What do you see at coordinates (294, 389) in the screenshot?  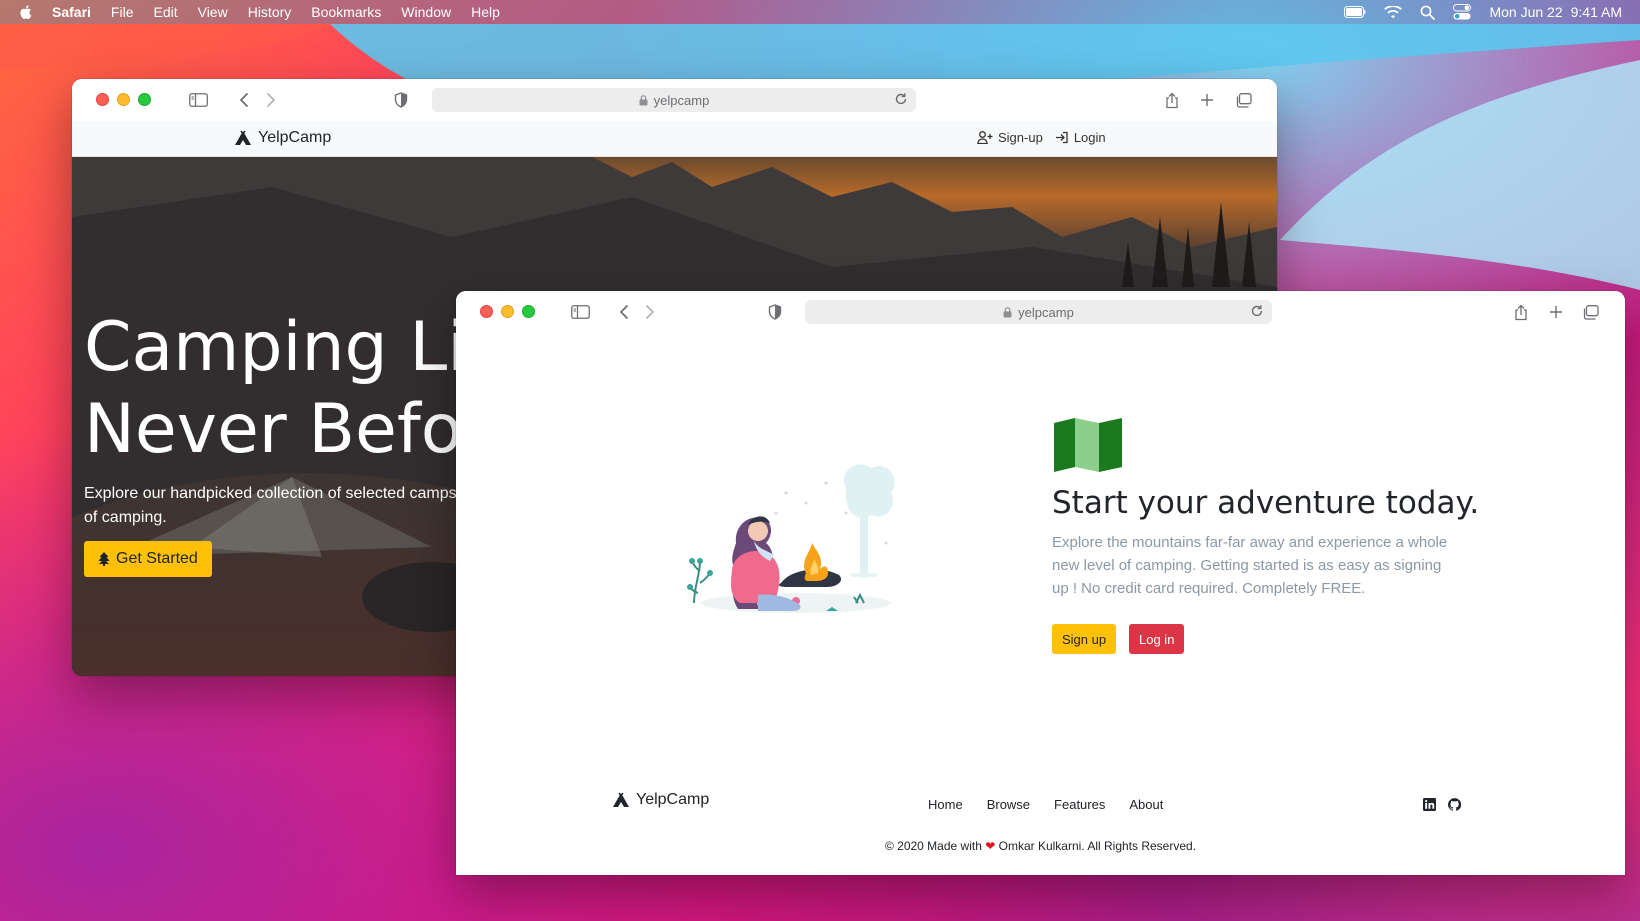 I see `hero-title: Camping Lik Never Befor` at bounding box center [294, 389].